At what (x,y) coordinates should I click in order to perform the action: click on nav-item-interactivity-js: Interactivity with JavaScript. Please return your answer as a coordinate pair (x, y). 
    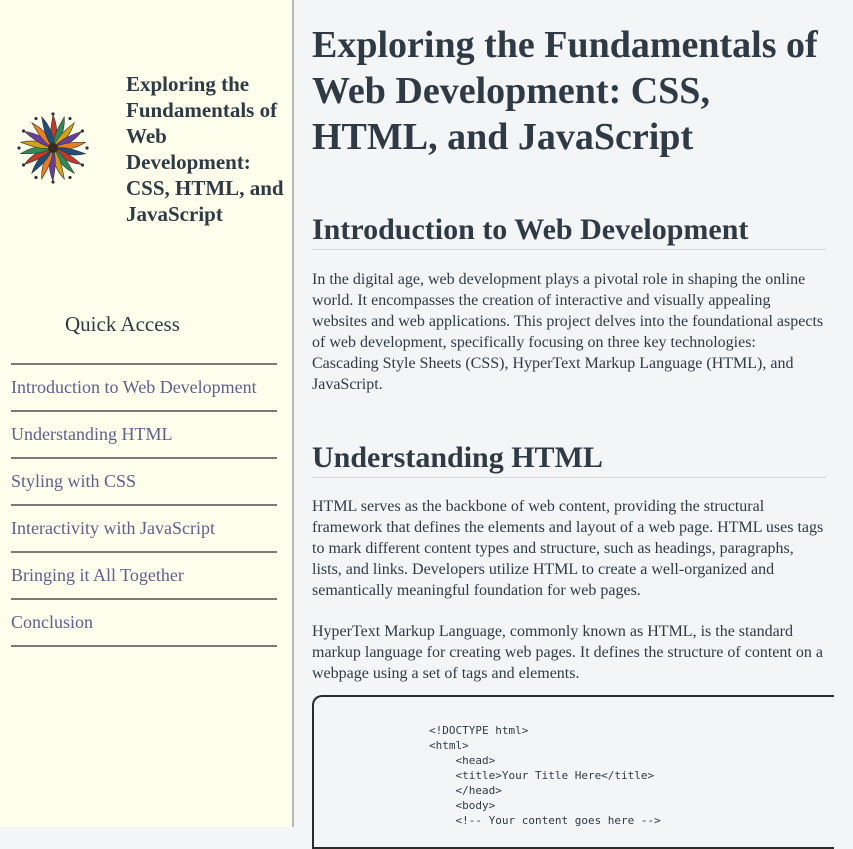
    Looking at the image, I should click on (144, 529).